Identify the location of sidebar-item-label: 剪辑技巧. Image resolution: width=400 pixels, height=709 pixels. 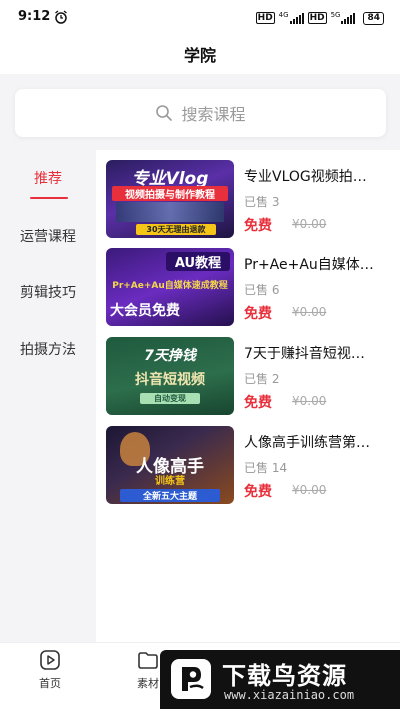
(48, 293).